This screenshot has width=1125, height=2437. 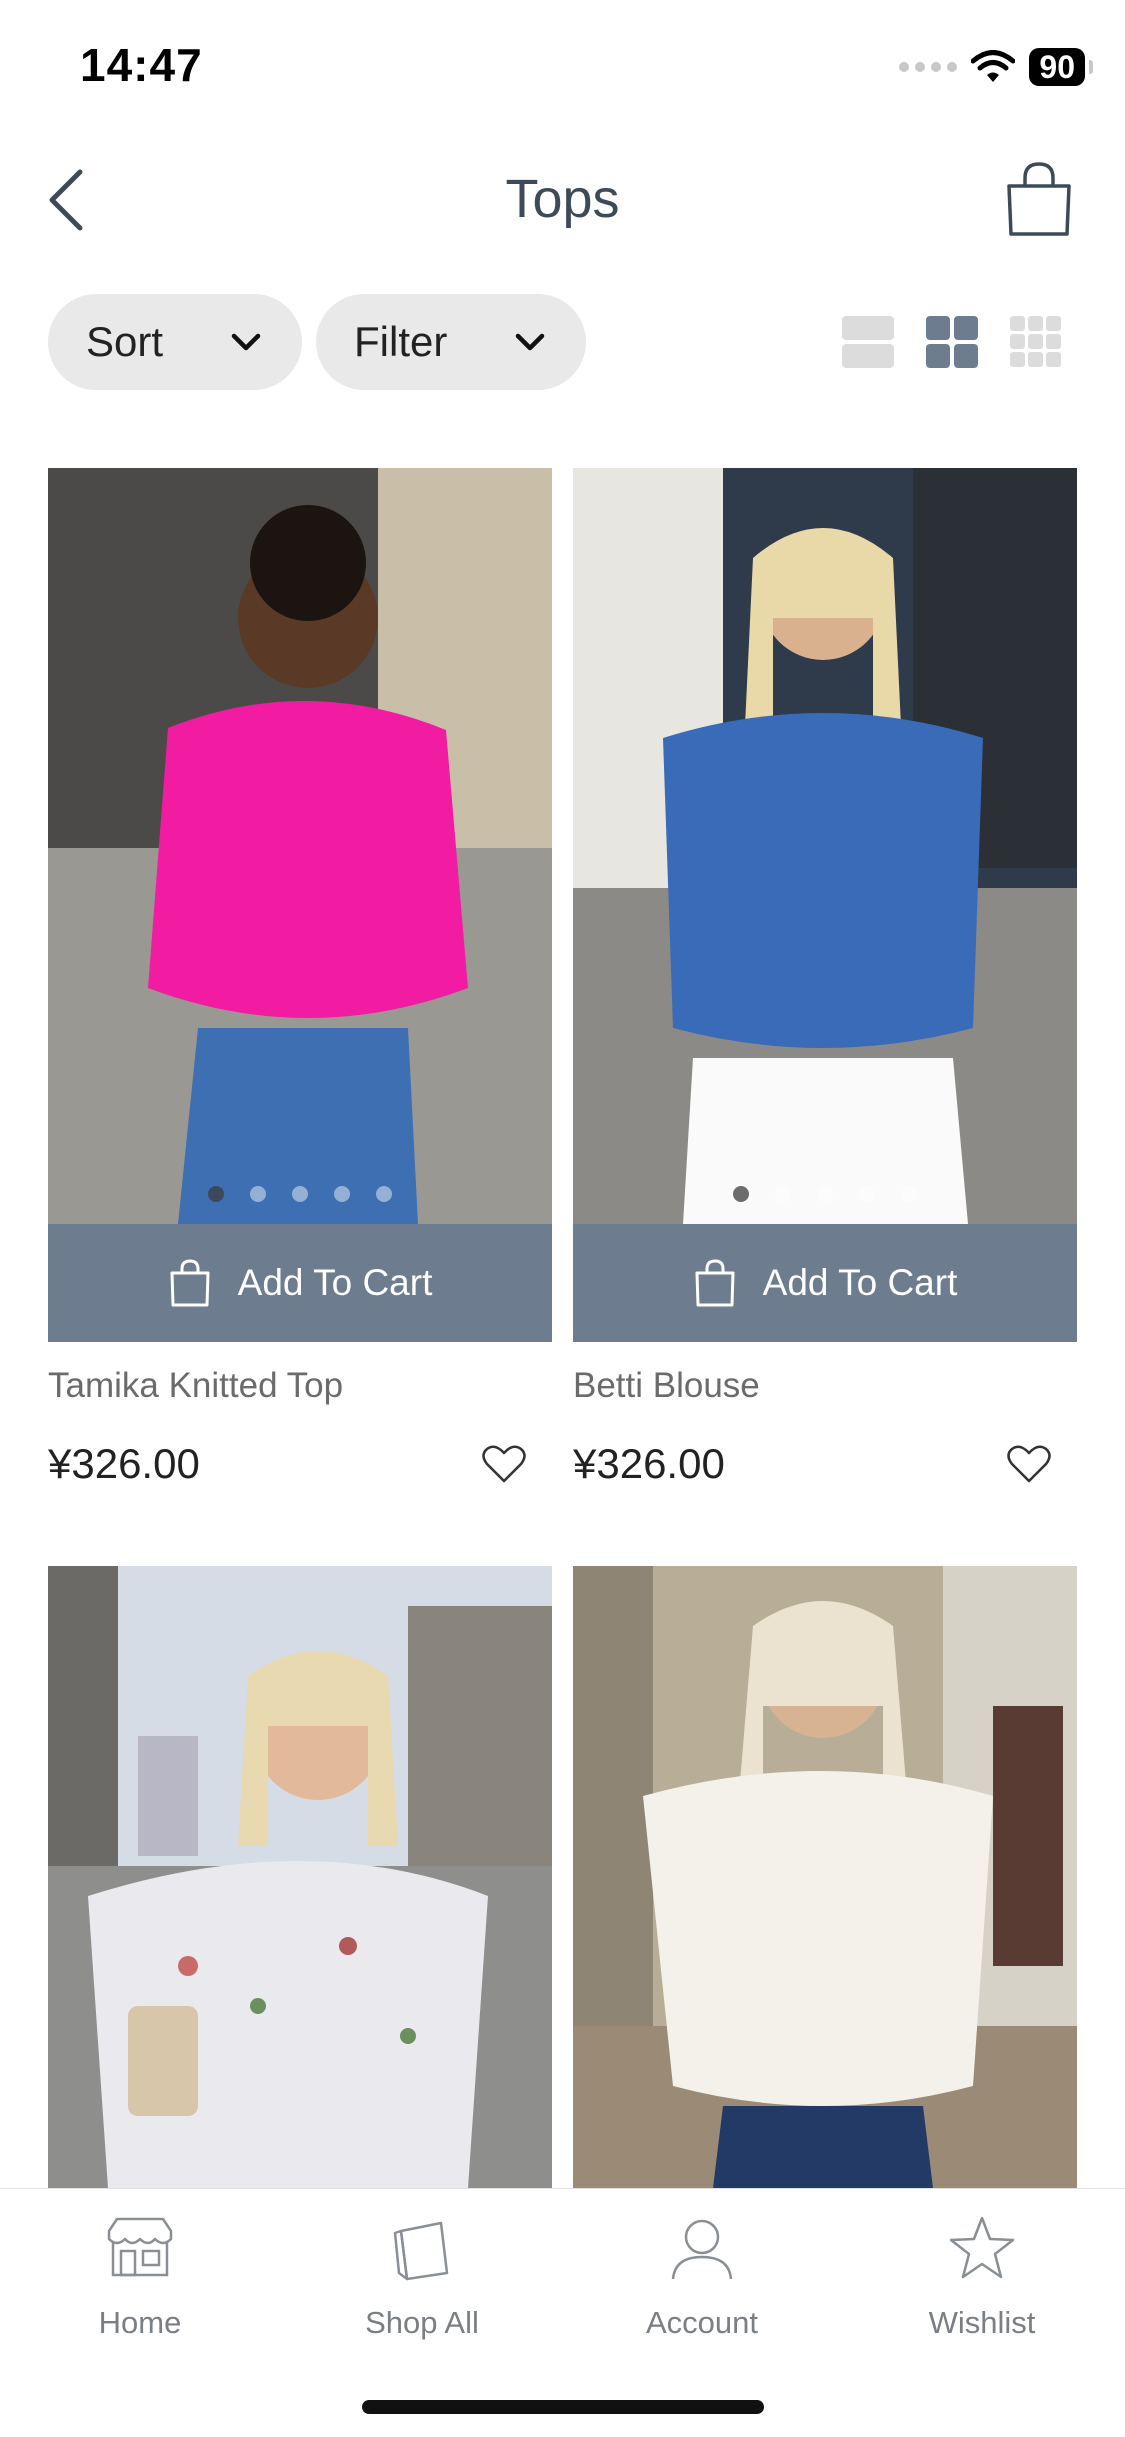 What do you see at coordinates (125, 341) in the screenshot?
I see `sort-label: Sort` at bounding box center [125, 341].